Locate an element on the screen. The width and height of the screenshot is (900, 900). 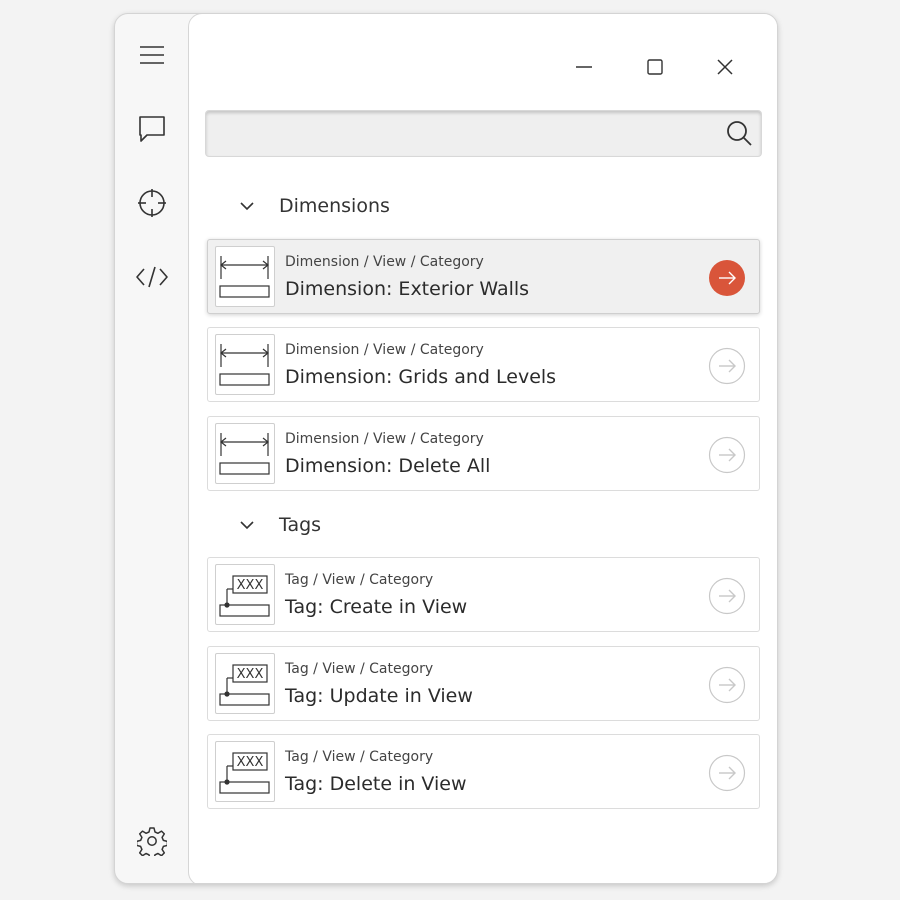
item-title: Dimension: Delete All is located at coordinates (388, 466).